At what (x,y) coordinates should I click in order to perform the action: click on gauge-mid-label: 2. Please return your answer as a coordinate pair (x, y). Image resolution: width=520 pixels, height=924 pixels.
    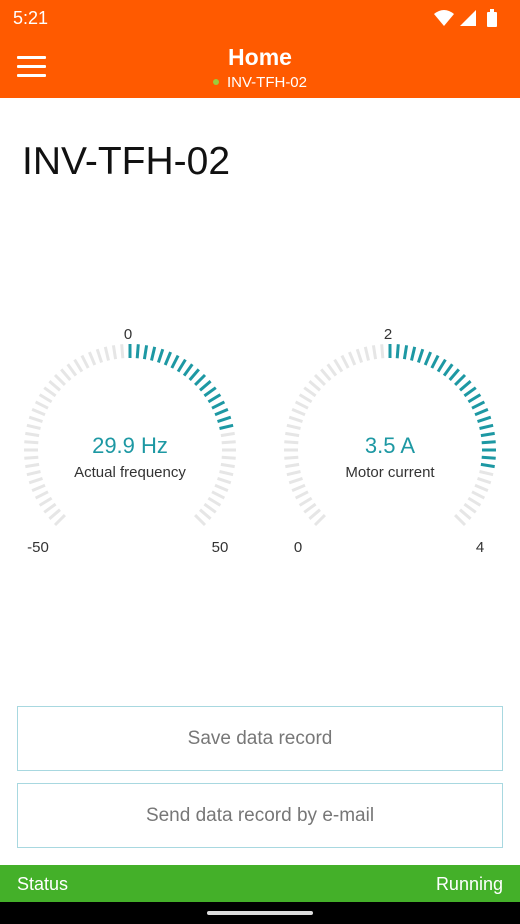
    Looking at the image, I should click on (388, 334).